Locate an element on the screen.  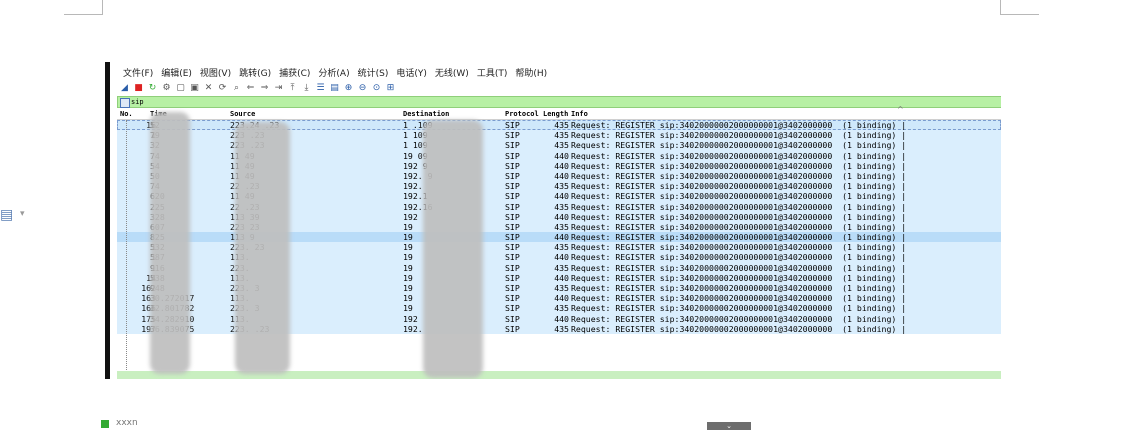
zoom-out-icon: ⊖ is located at coordinates (362, 88).